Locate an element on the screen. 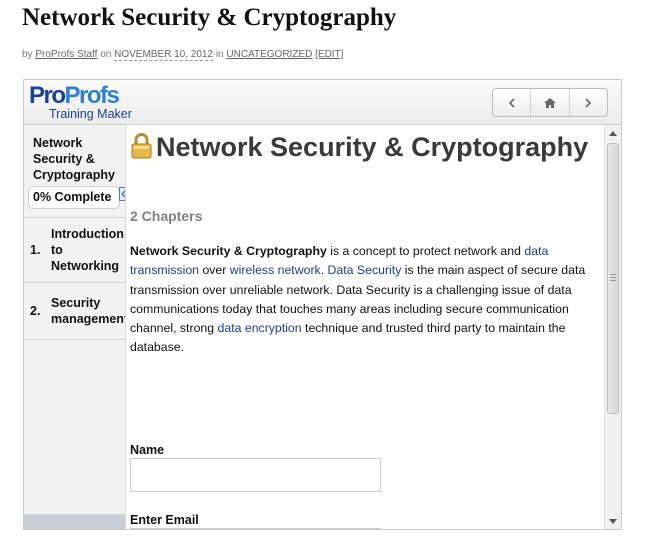 The width and height of the screenshot is (656, 536). arrow-down-icon is located at coordinates (613, 521).